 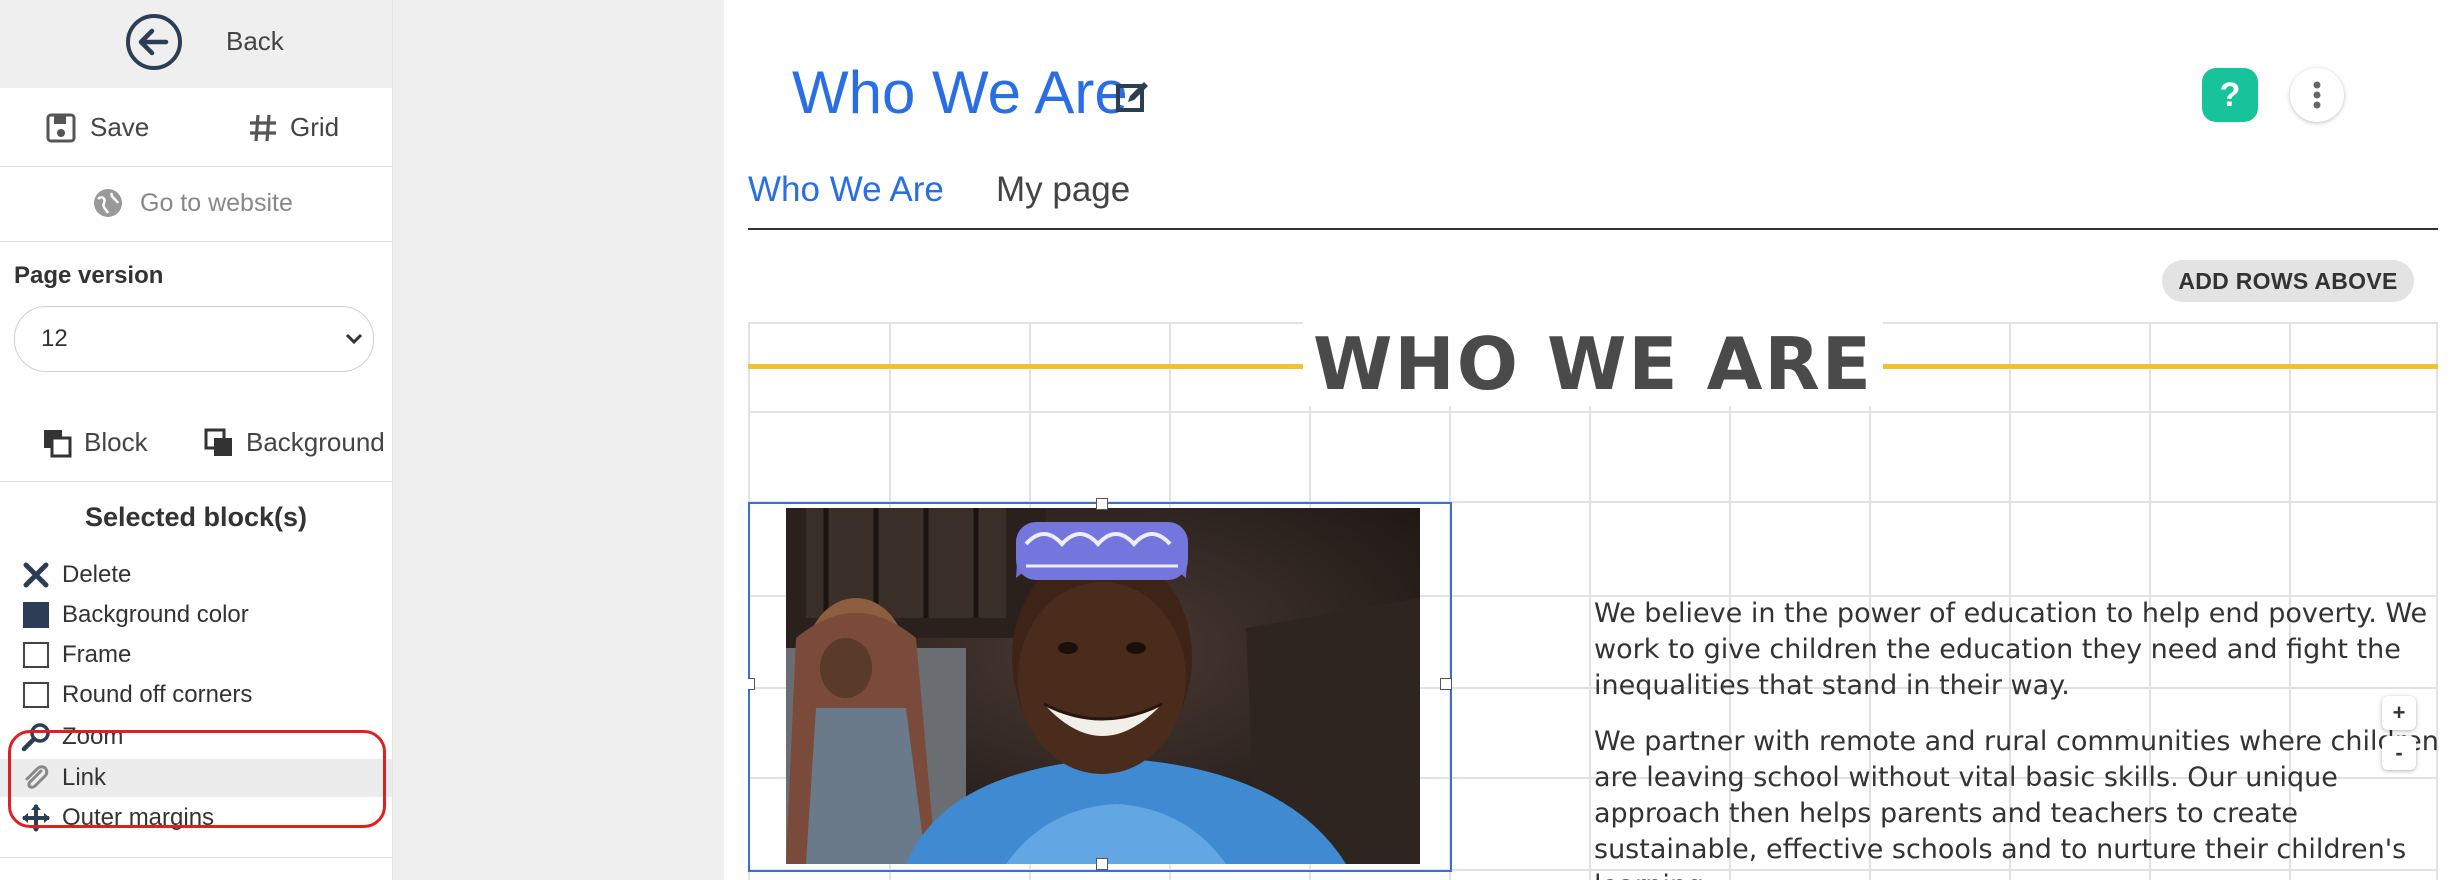 I want to click on save-button: Save, so click(x=97, y=127).